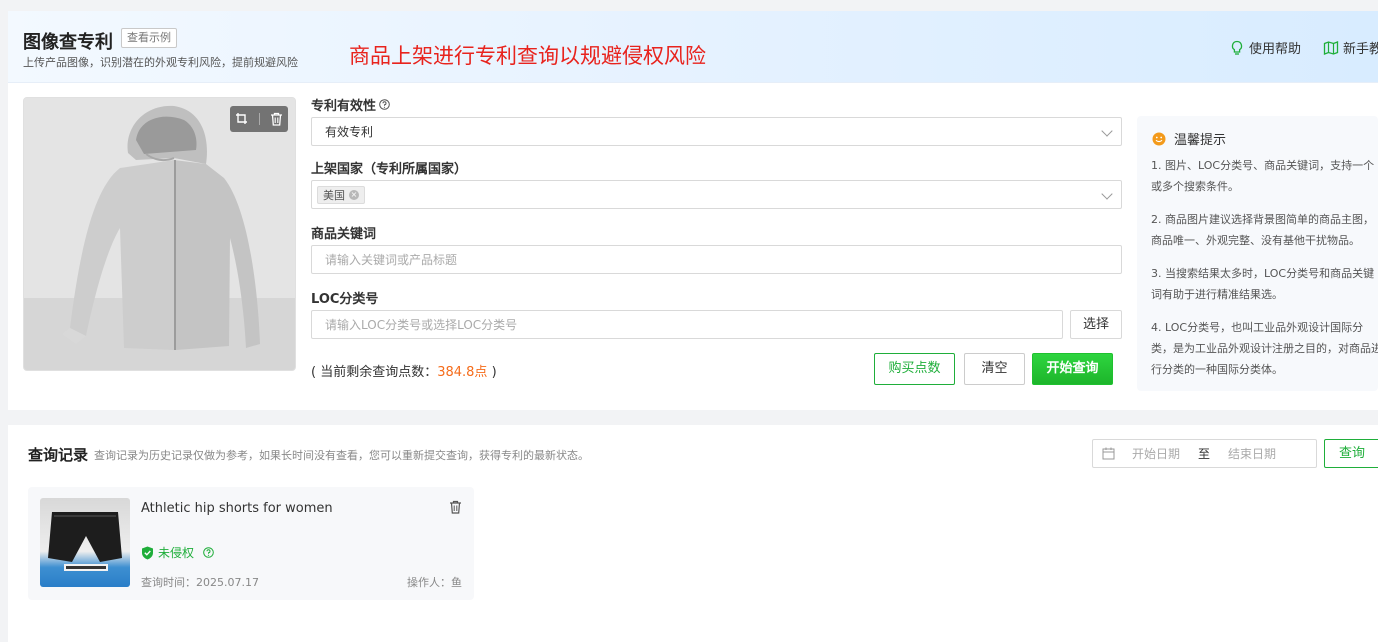 The image size is (1378, 642). What do you see at coordinates (492, 372) in the screenshot?
I see `points-suffix: )` at bounding box center [492, 372].